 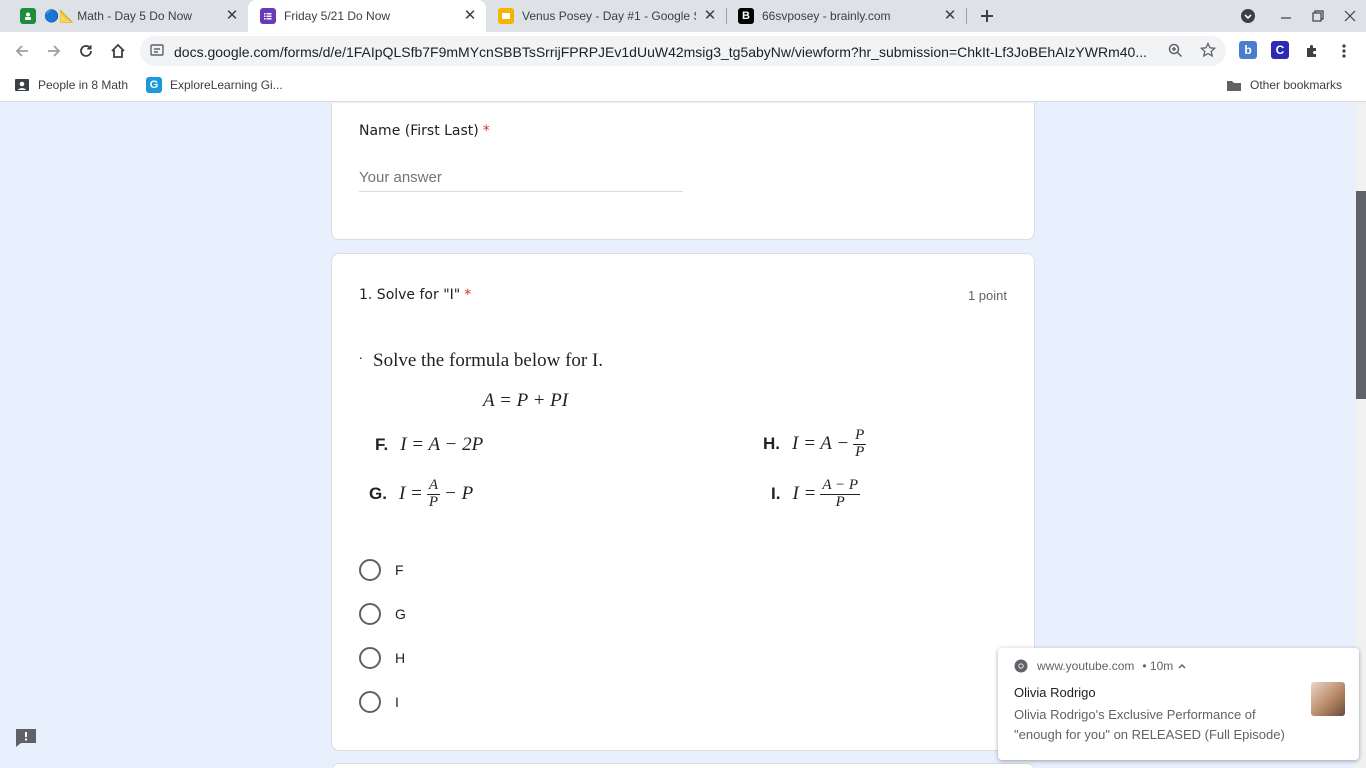 I want to click on brainly-icon: B, so click(x=746, y=16).